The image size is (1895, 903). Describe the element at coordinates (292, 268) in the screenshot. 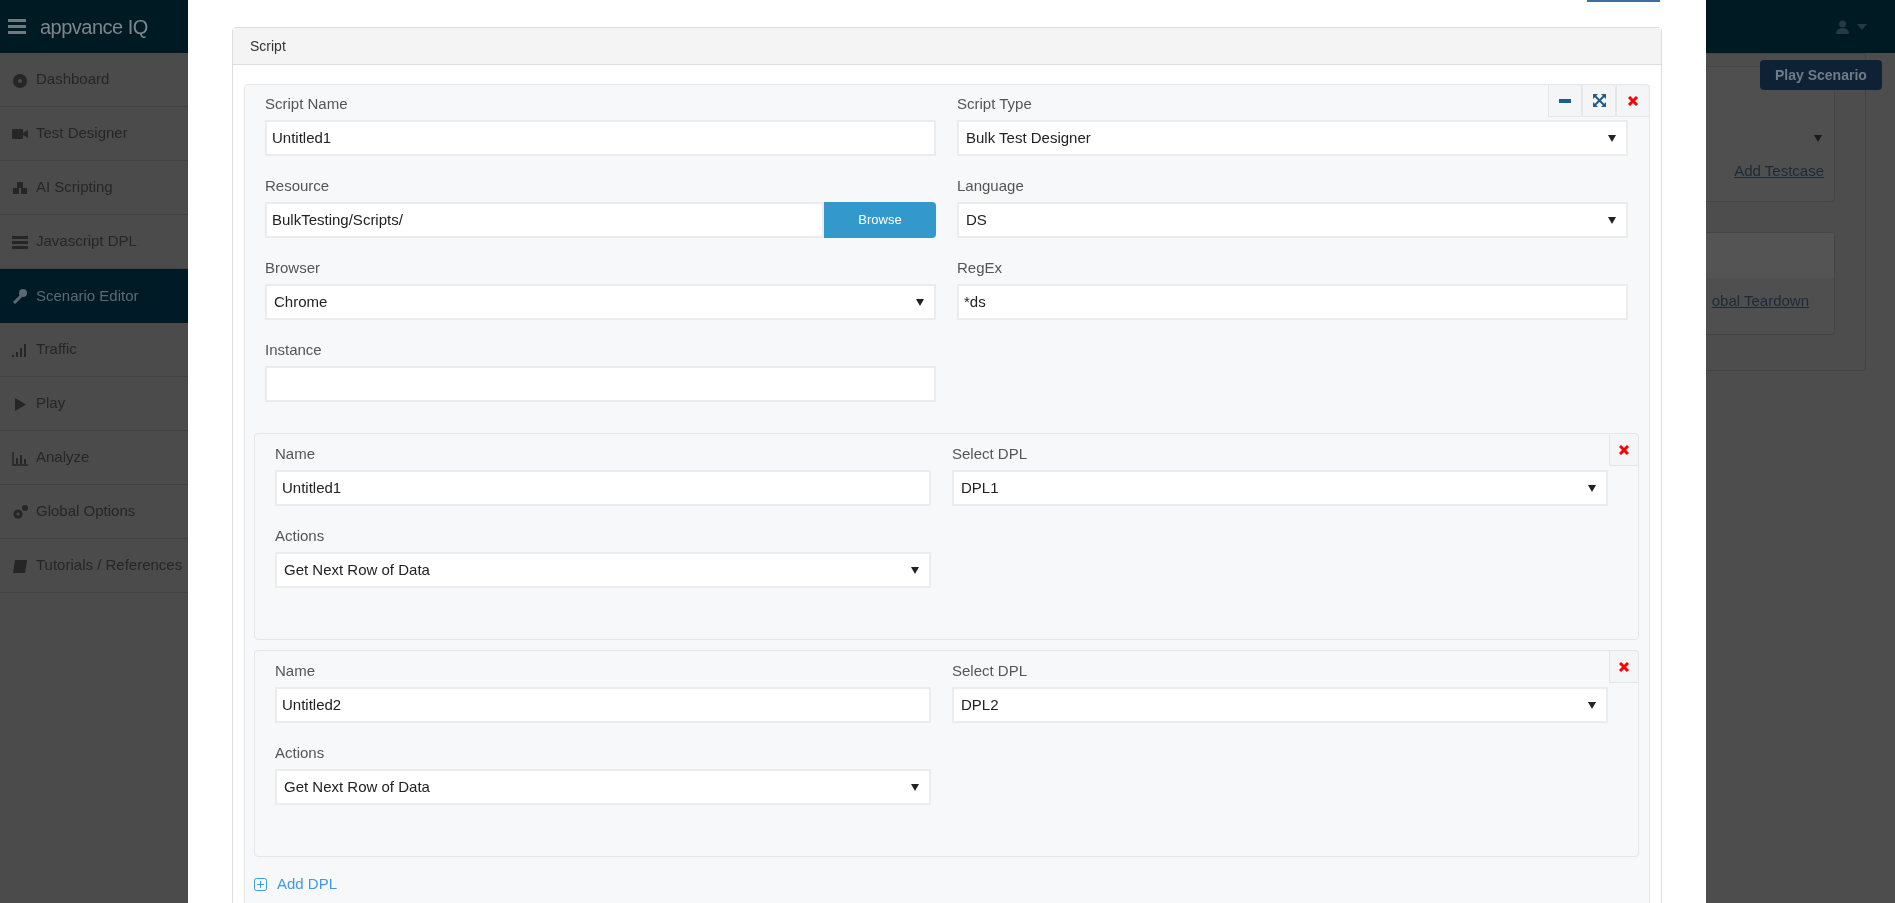

I see `field-label: Browser` at that location.